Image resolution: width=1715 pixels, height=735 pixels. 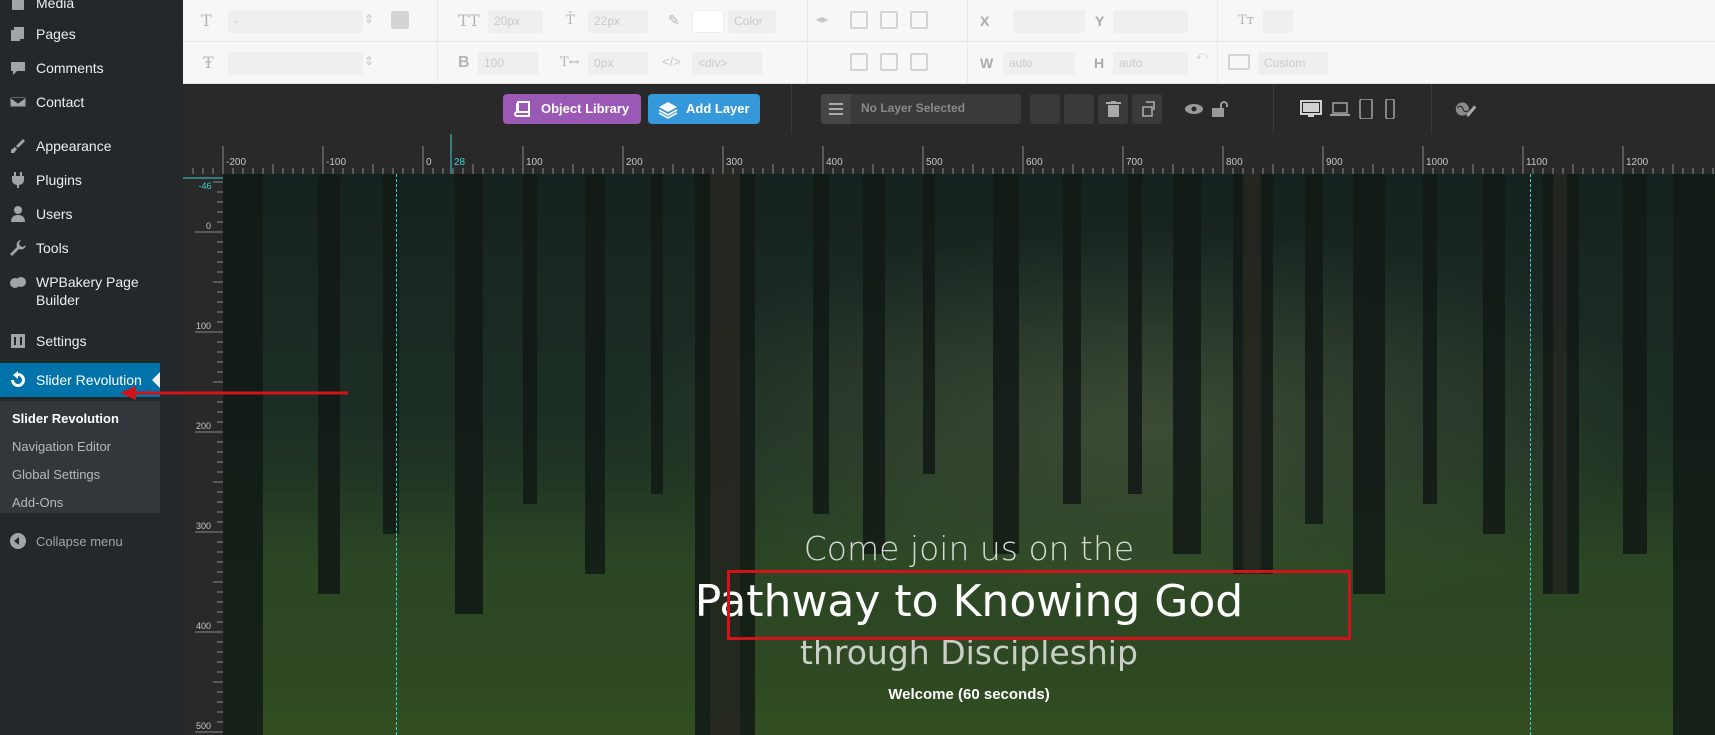 I want to click on sidebar-item-plugins: Plugins, so click(x=80, y=180).